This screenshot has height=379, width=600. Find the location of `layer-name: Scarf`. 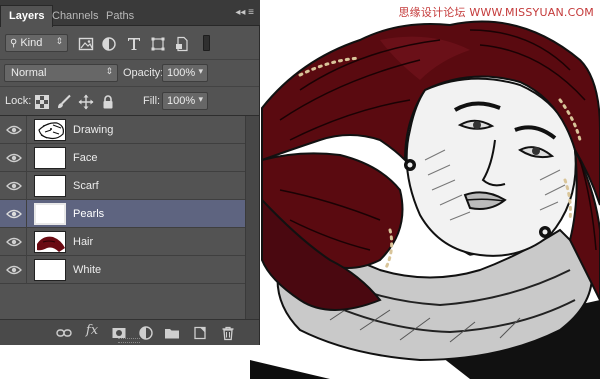

layer-name: Scarf is located at coordinates (86, 186).